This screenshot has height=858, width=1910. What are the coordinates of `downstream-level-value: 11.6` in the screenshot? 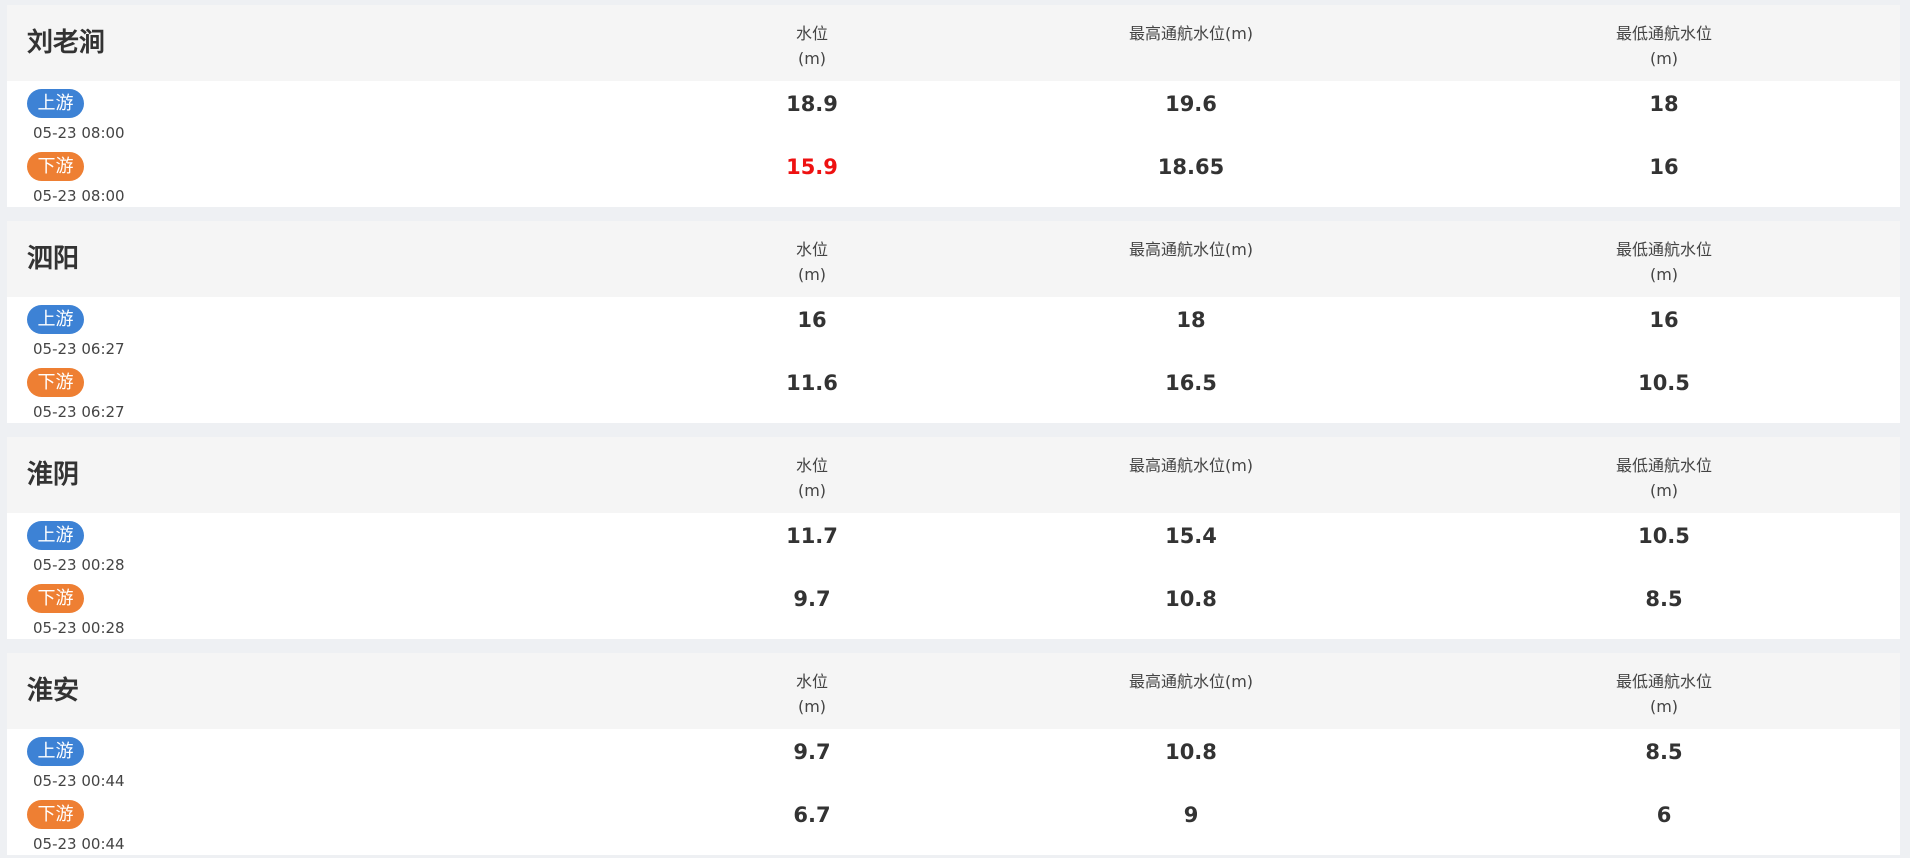 It's located at (812, 383).